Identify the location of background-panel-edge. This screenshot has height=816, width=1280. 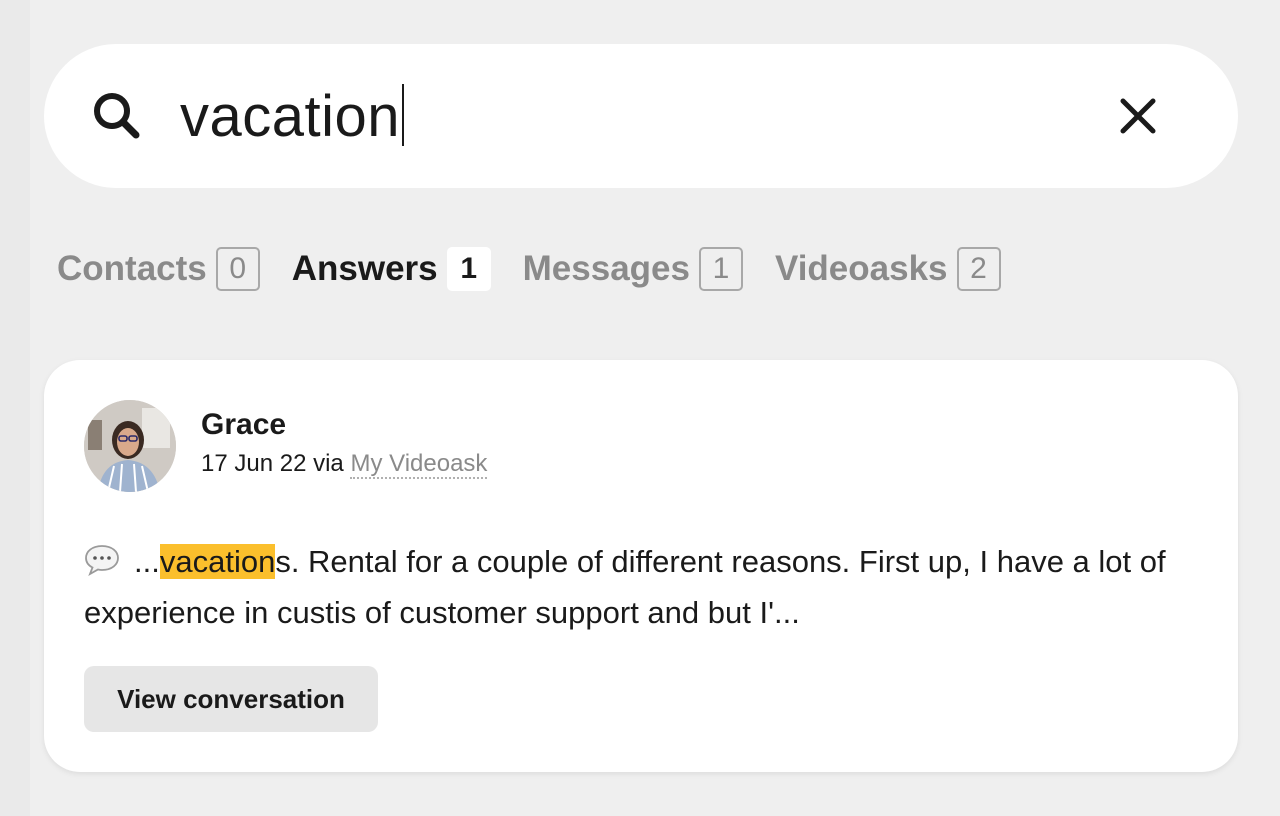
(15, 408).